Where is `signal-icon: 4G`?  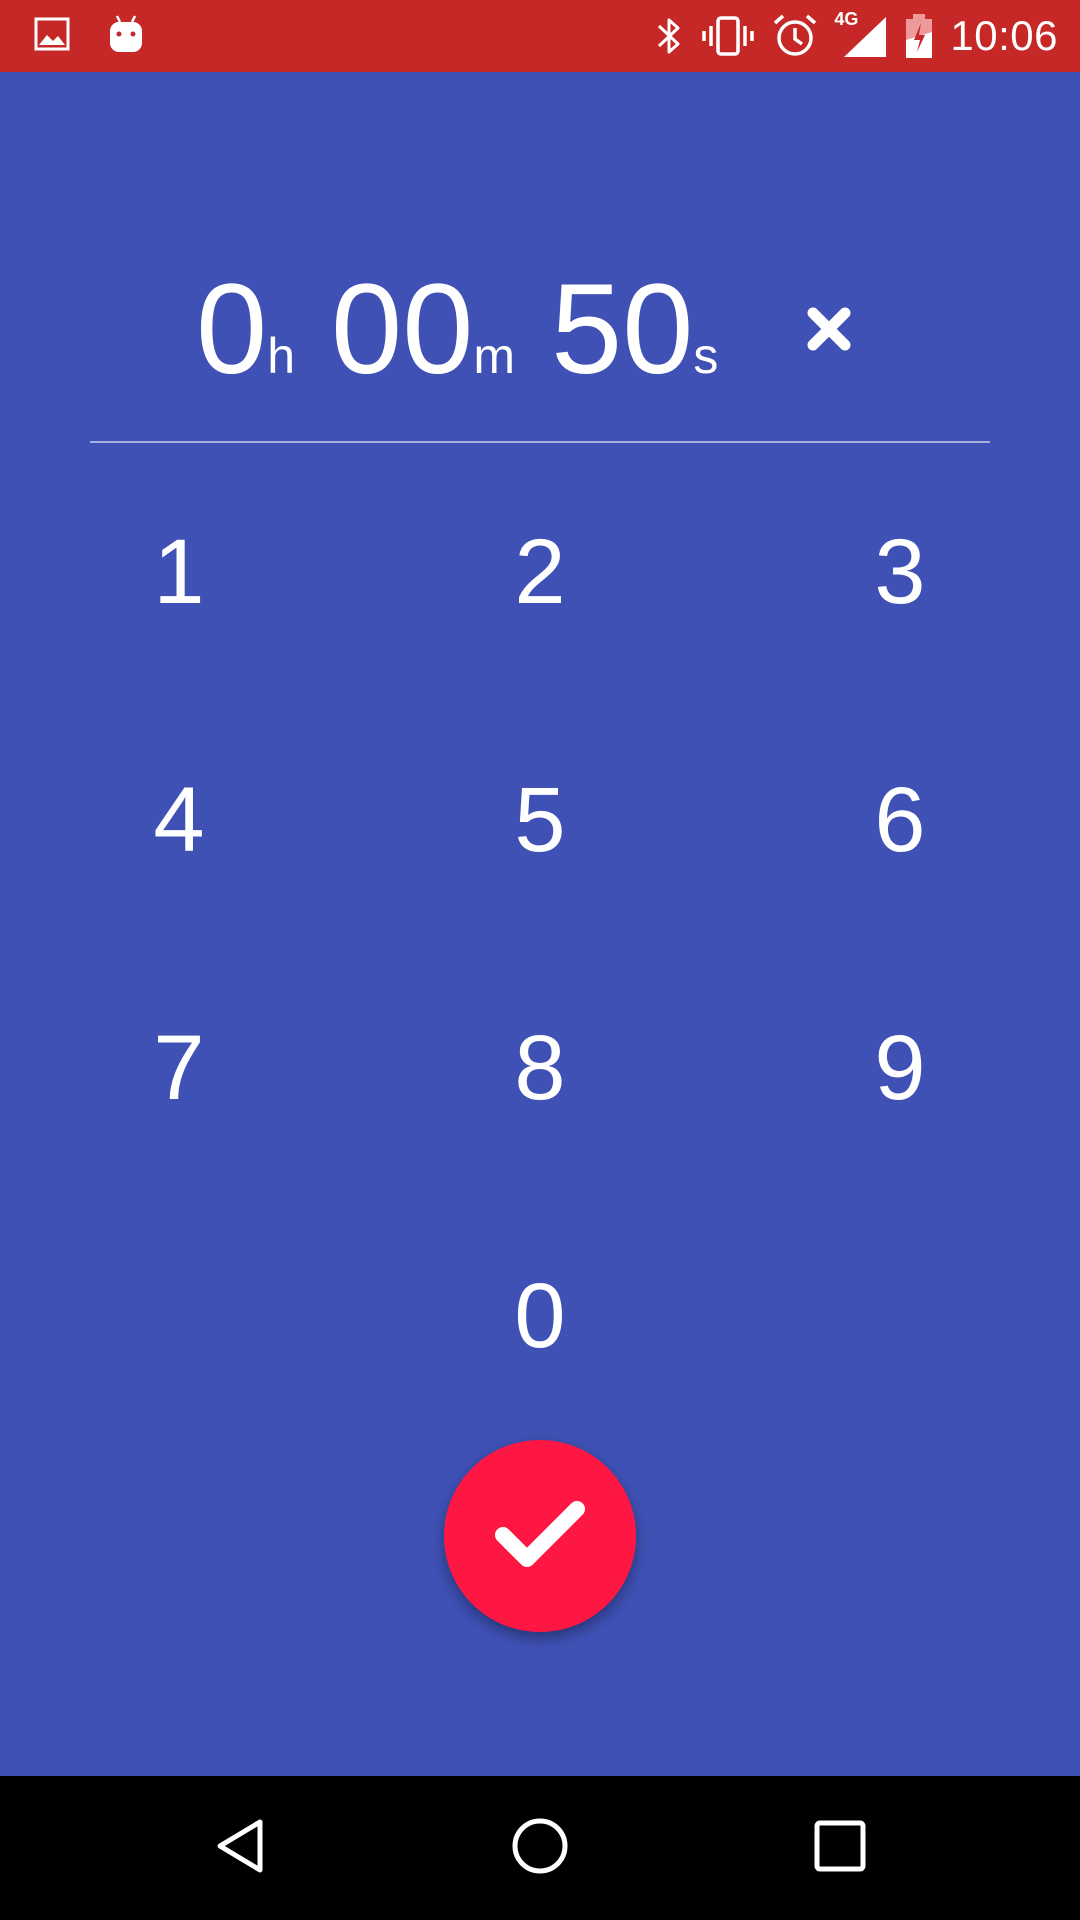 signal-icon: 4G is located at coordinates (861, 34).